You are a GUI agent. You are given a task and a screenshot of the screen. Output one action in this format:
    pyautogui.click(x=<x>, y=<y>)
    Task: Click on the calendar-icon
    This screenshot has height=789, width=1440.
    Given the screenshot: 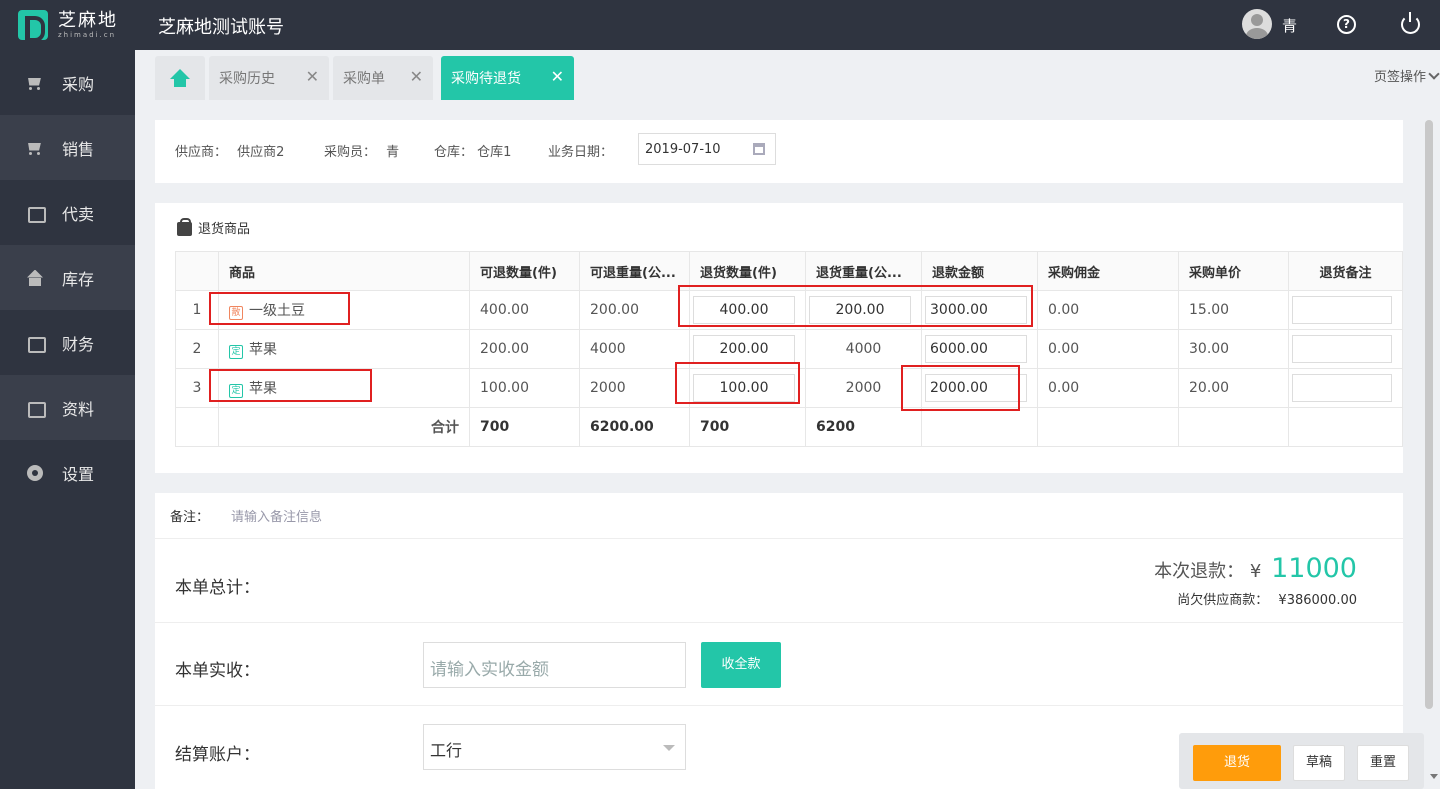 What is the action you would take?
    pyautogui.click(x=759, y=149)
    